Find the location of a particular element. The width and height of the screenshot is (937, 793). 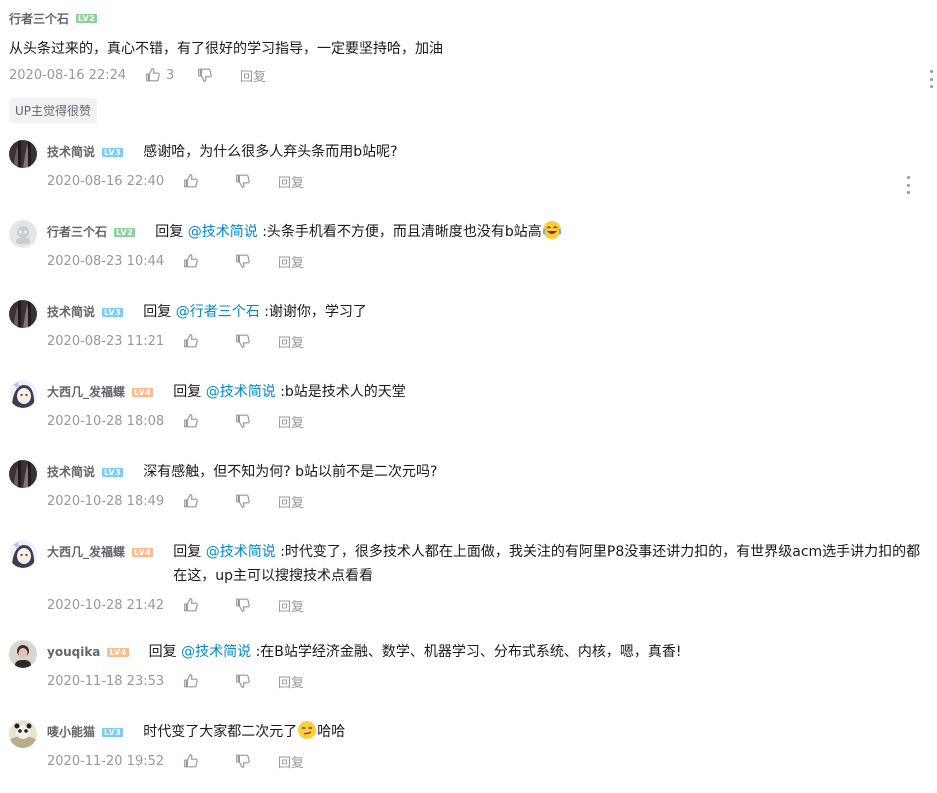

reply-user: youqika LV4 is located at coordinates (88, 652).